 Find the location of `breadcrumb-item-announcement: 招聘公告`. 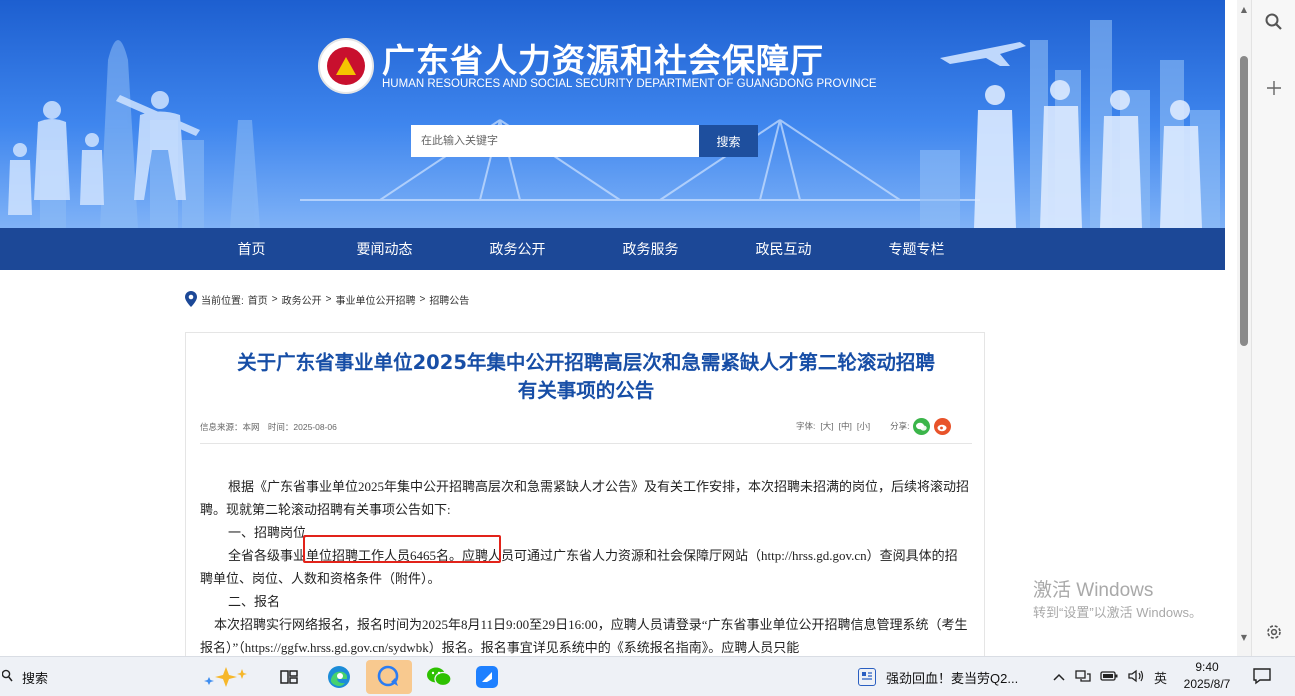

breadcrumb-item-announcement: 招聘公告 is located at coordinates (449, 299).